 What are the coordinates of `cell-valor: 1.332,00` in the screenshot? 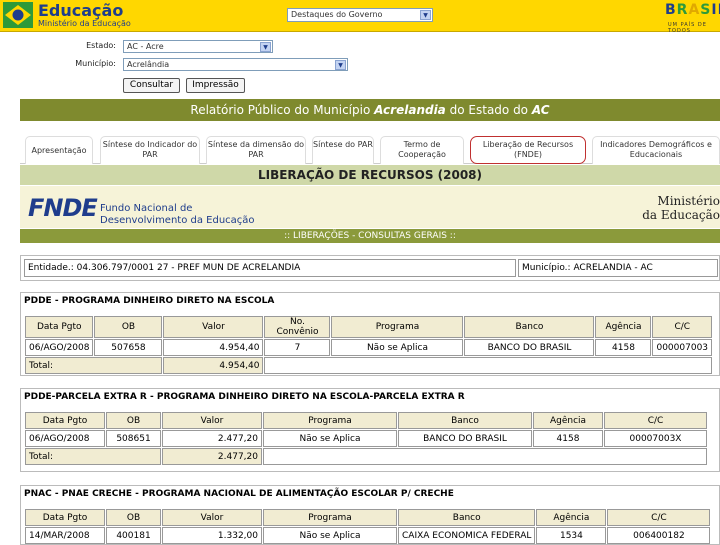 It's located at (212, 535).